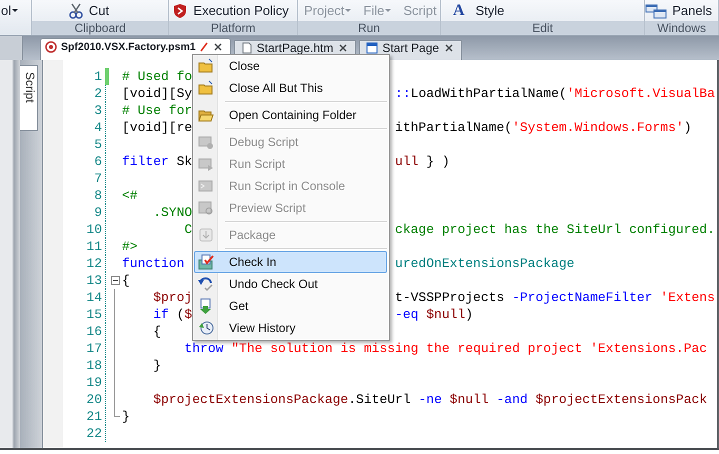 Image resolution: width=719 pixels, height=454 pixels. I want to click on document-tab: Start Page, so click(410, 50).